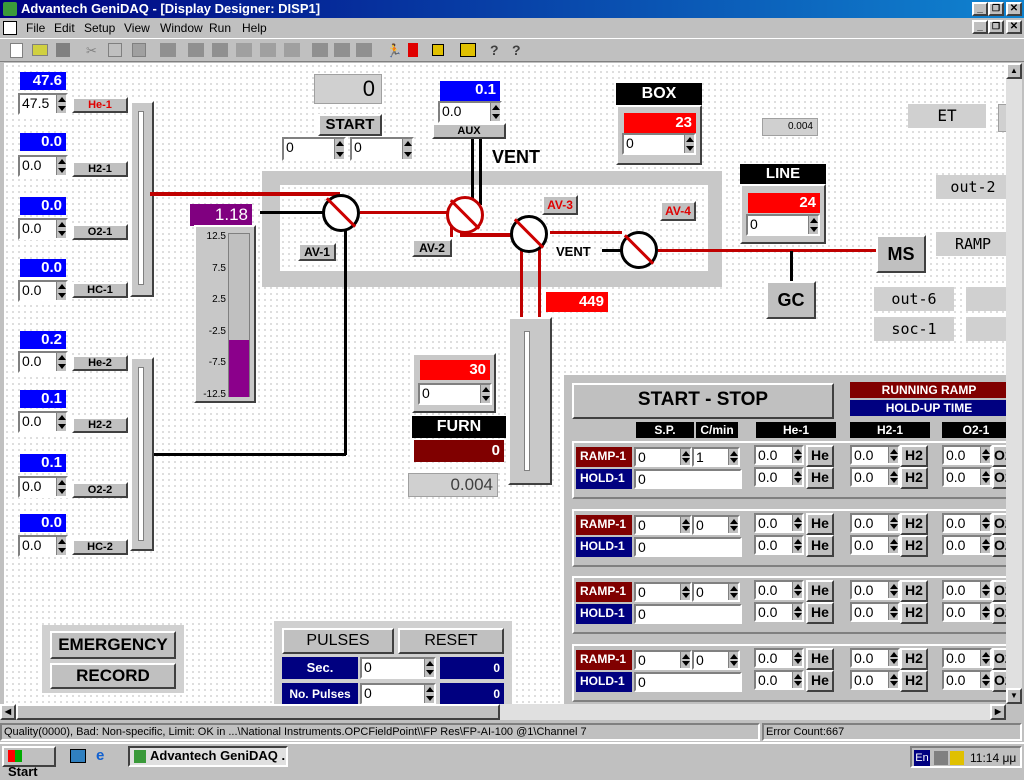 The width and height of the screenshot is (1024, 780). Describe the element at coordinates (93, 50) in the screenshot. I see `cut-icon: ✂` at that location.